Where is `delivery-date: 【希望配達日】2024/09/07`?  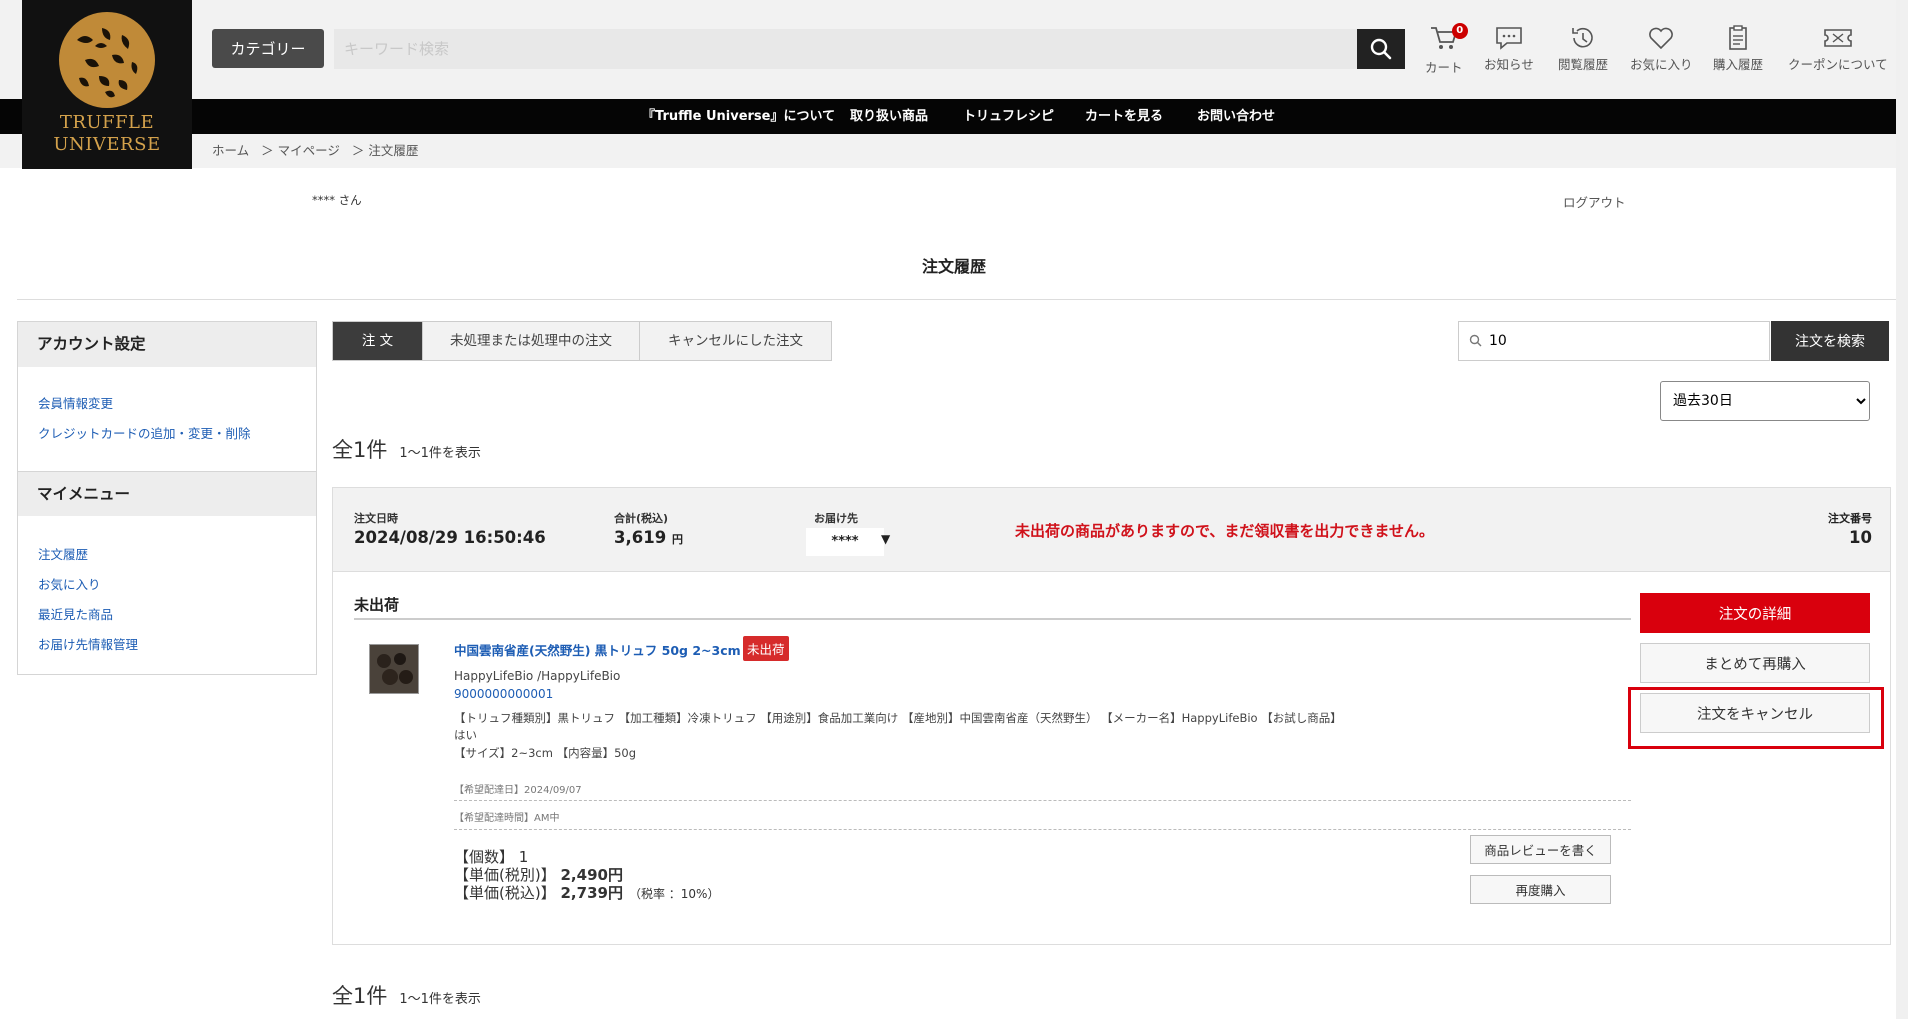 delivery-date: 【希望配達日】2024/09/07 is located at coordinates (518, 790).